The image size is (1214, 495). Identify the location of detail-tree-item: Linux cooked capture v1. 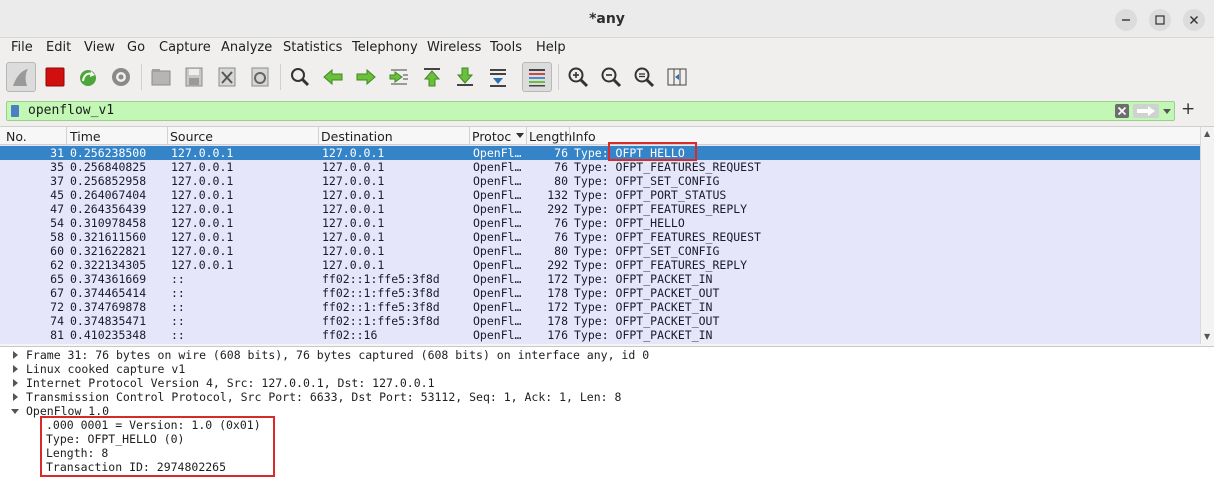
(607, 369).